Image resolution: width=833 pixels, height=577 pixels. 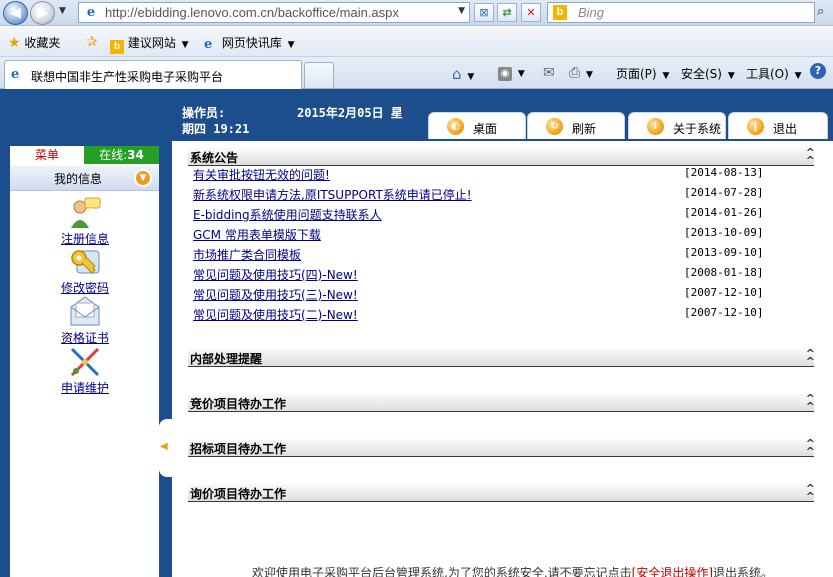 I want to click on operator-date: 2015年2月05日 星, so click(x=350, y=113).